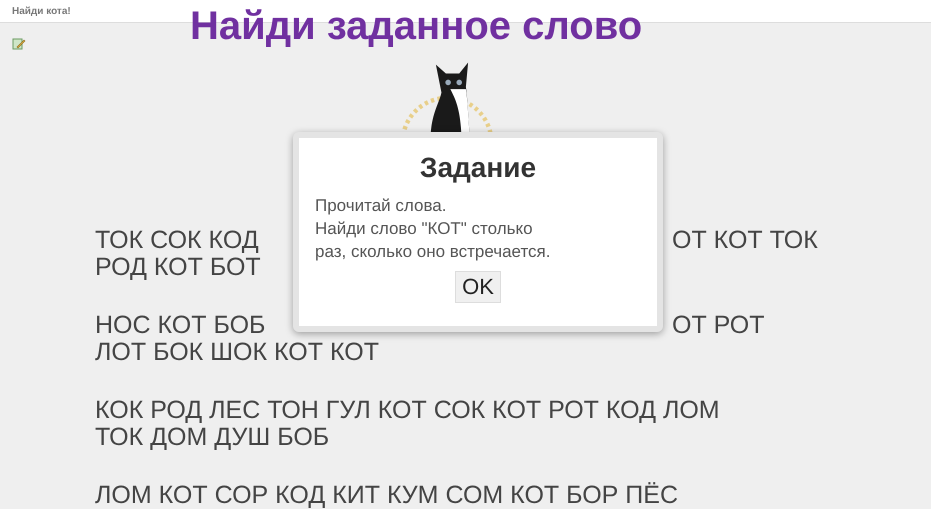  I want to click on page-title: Найди кота!, so click(41, 11).